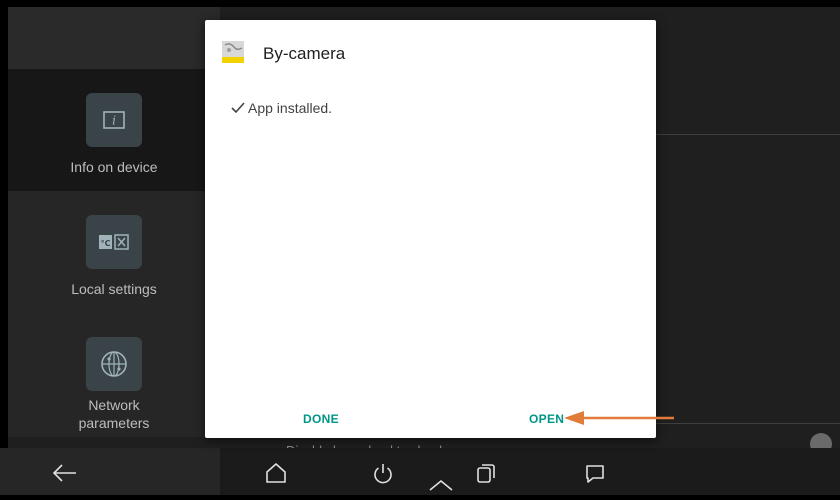 The width and height of the screenshot is (840, 500). I want to click on sidebar-item-label: Network parameters, so click(114, 414).